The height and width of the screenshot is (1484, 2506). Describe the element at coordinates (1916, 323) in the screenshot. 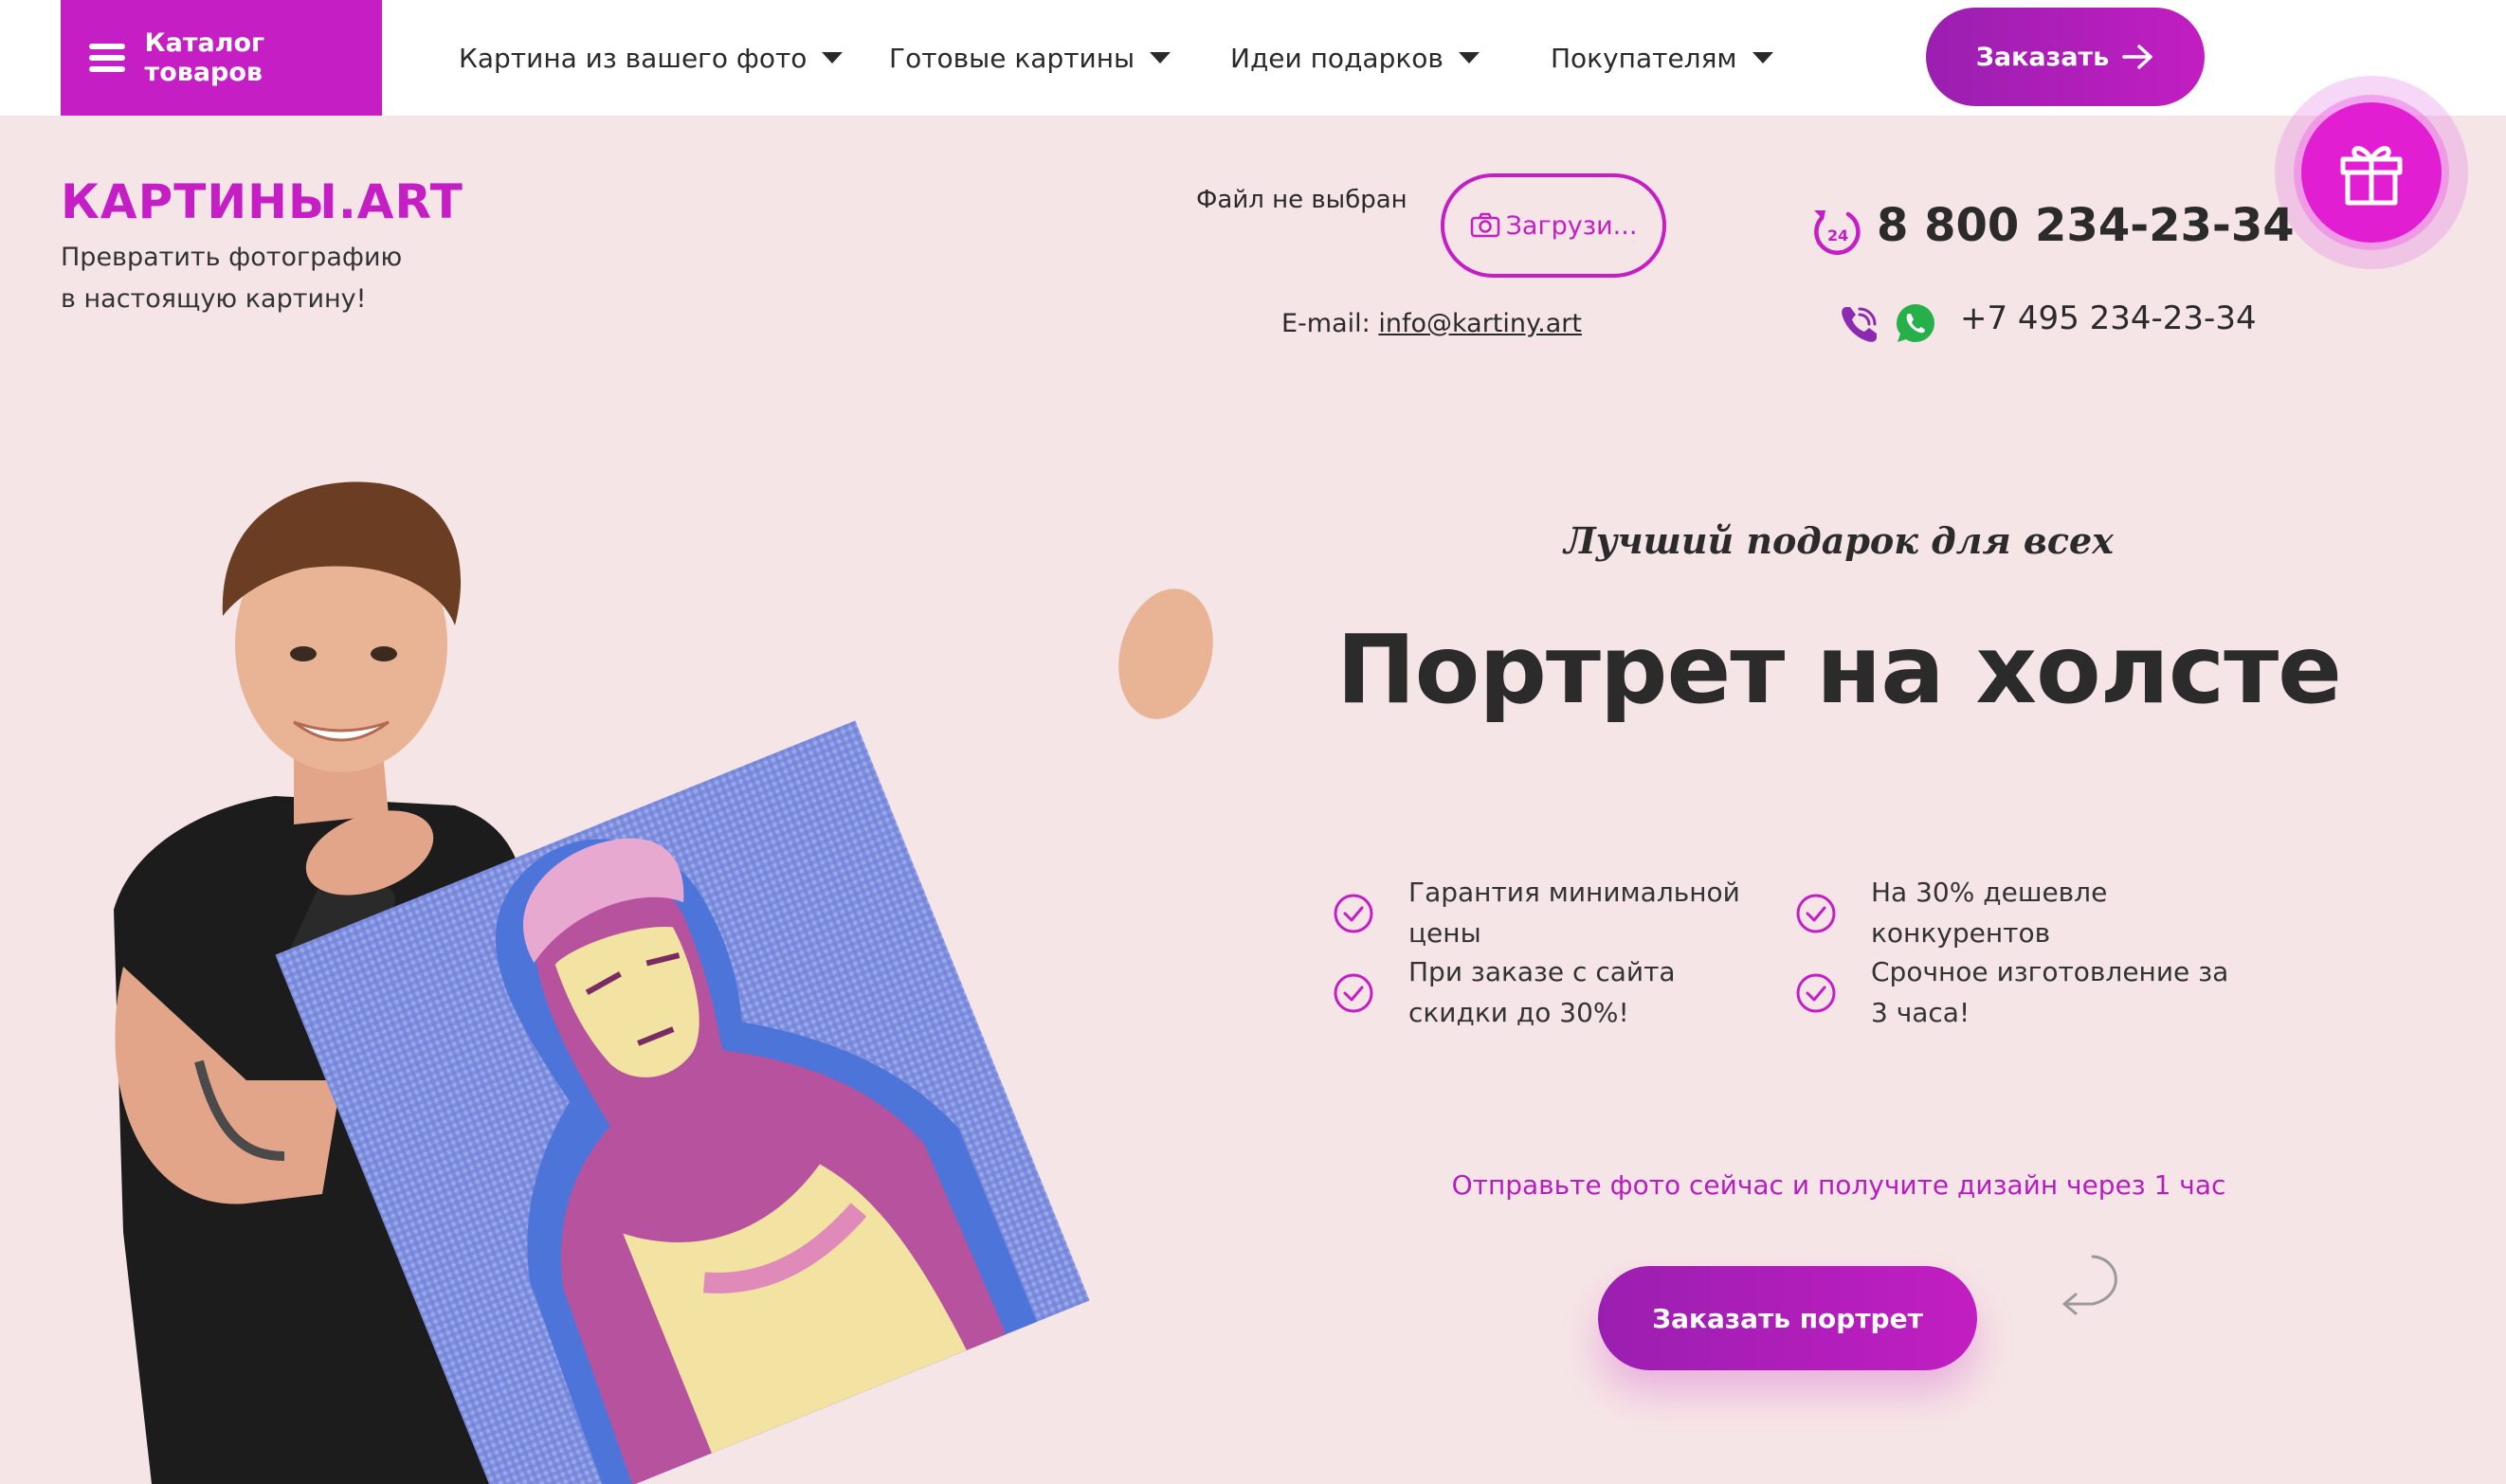

I see `whatsapp-icon` at that location.